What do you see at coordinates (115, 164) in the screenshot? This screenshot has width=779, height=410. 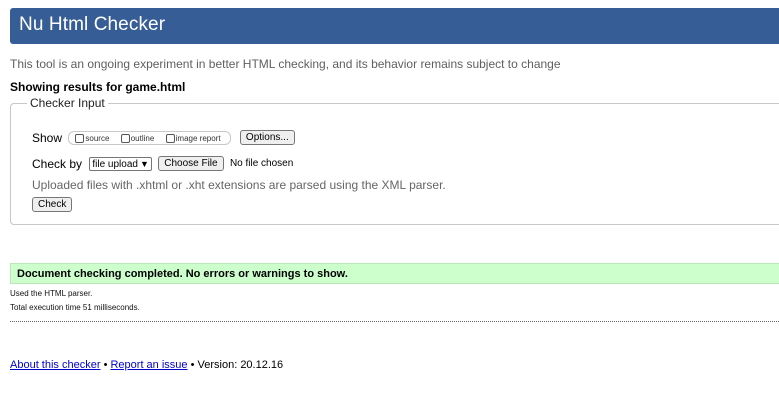 I see `check-by-selected-value: file upload` at bounding box center [115, 164].